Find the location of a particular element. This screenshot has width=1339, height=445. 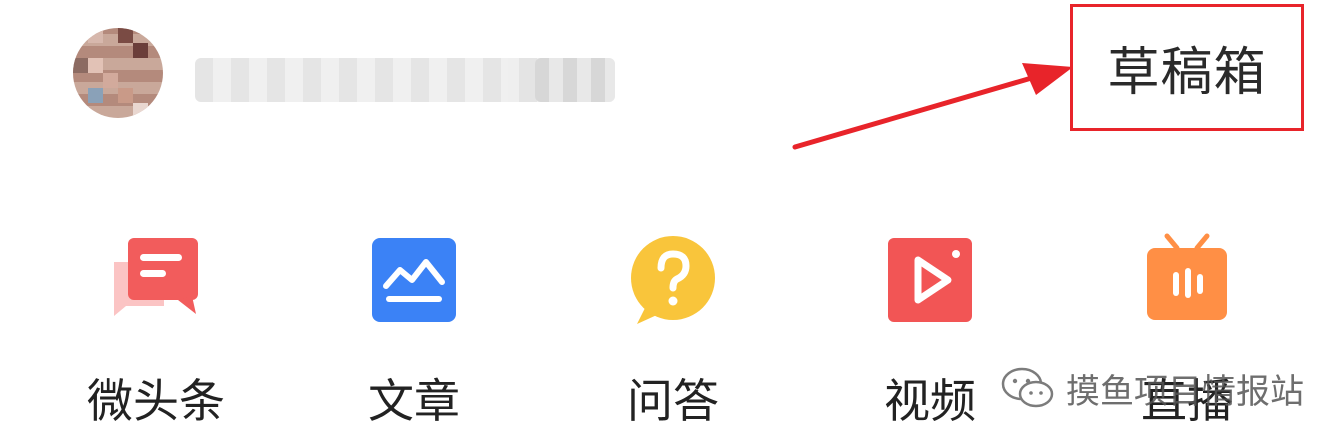

watermark-text: 摸鱼项目情报站 is located at coordinates (1185, 391).